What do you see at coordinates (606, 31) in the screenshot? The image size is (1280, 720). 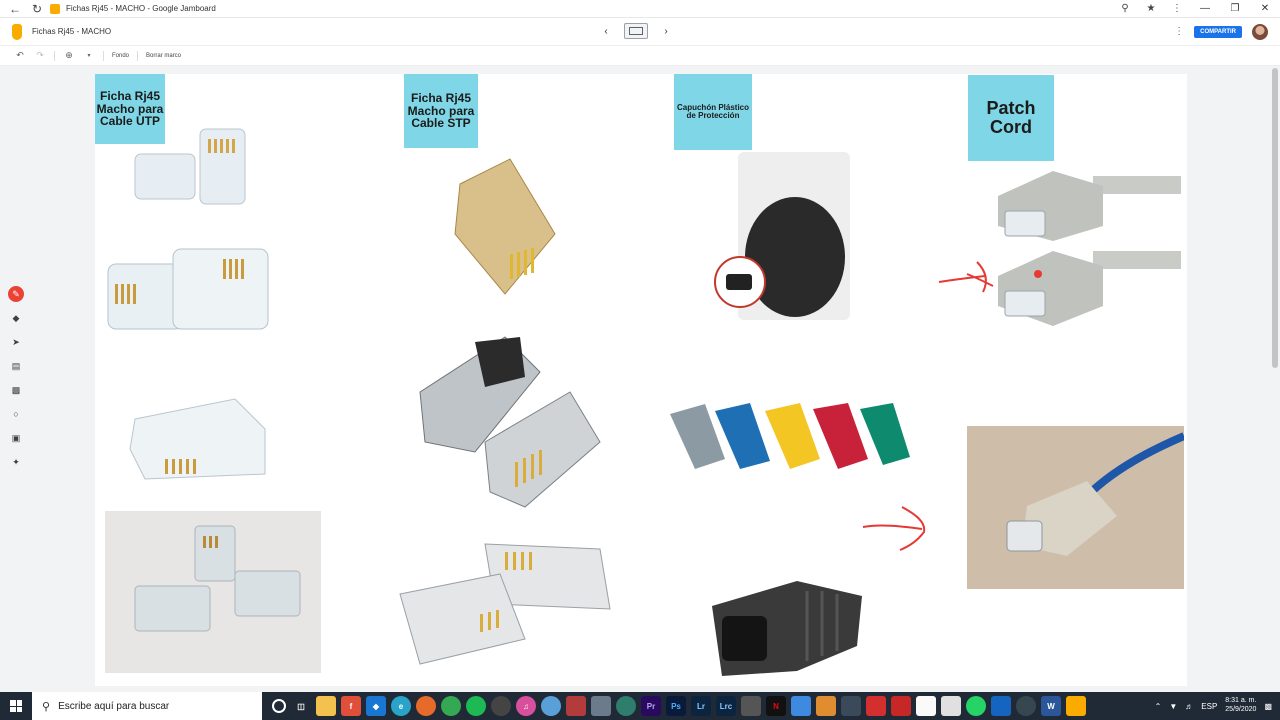 I see `previous-frame-icon: ‹` at bounding box center [606, 31].